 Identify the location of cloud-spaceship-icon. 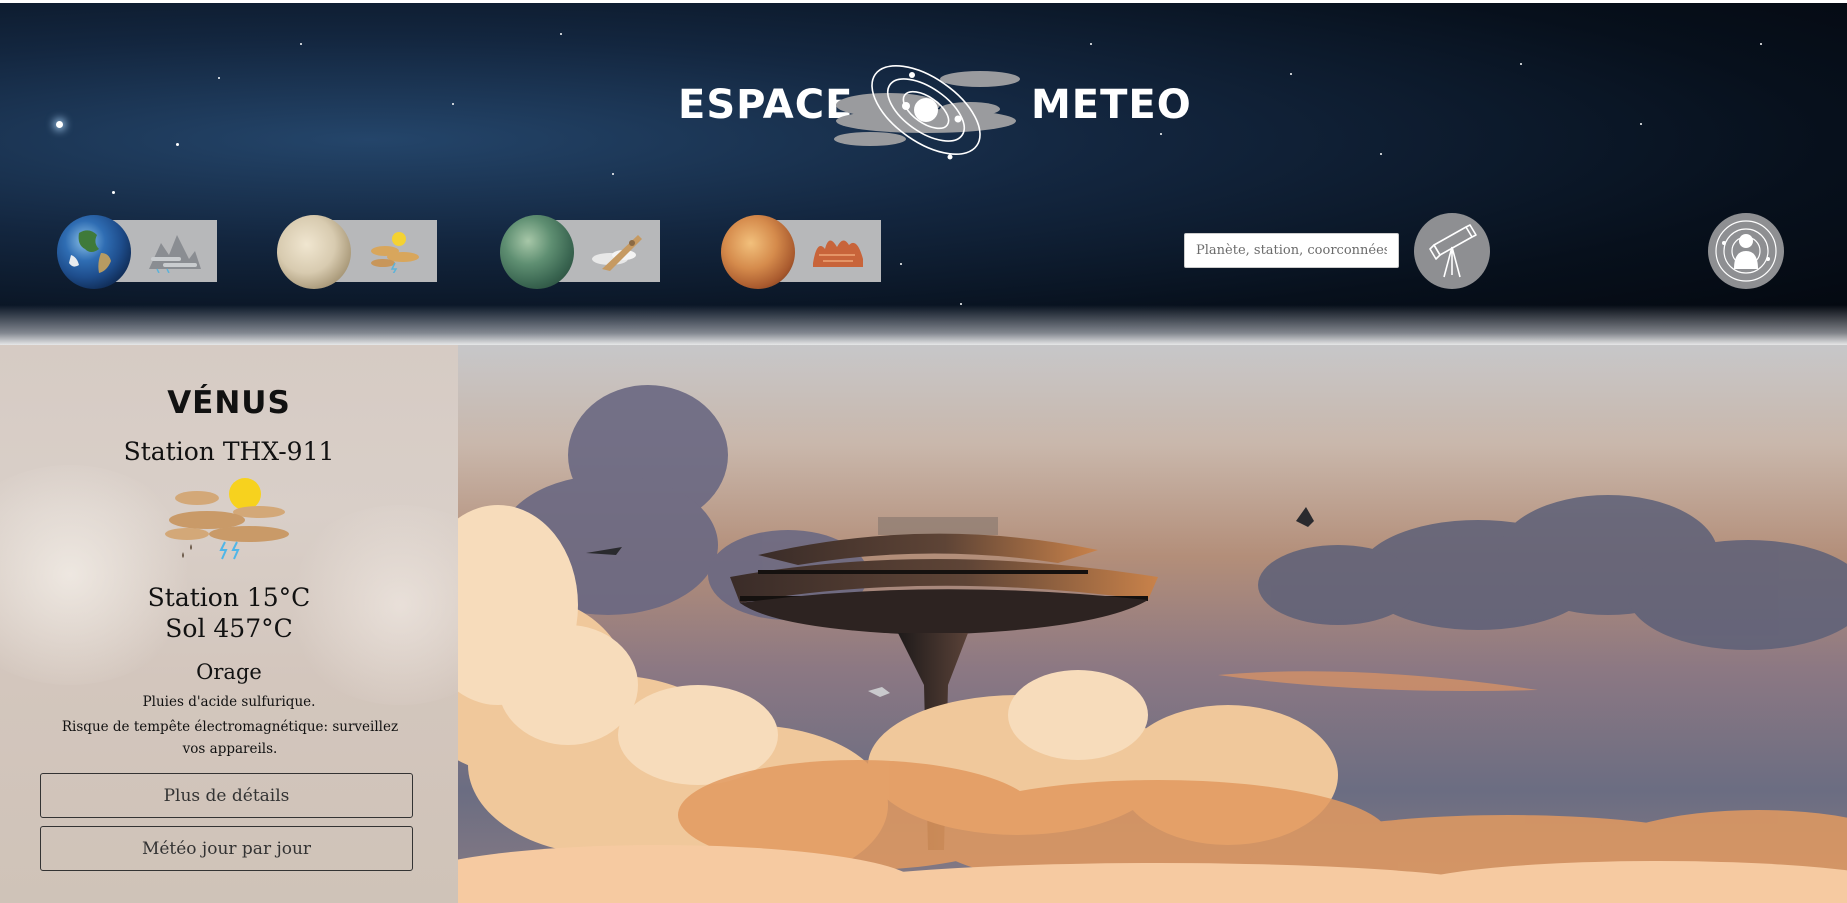
(617, 253).